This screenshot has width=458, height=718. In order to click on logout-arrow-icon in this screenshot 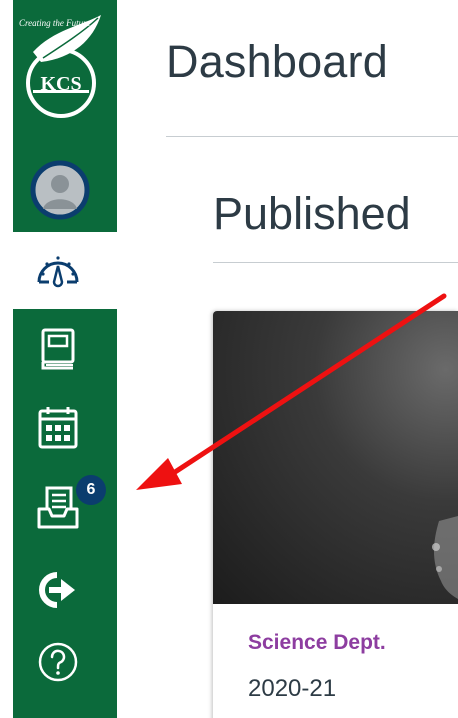, I will do `click(58, 590)`.